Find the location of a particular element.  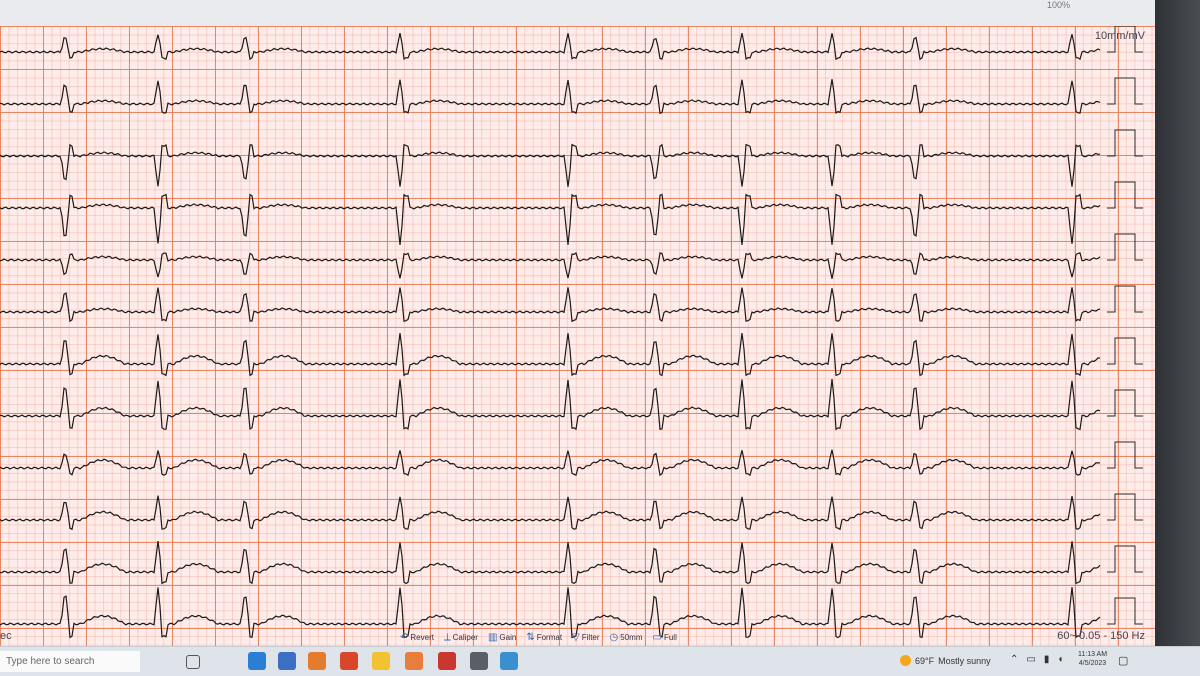

network-icon: ▭ is located at coordinates (1030, 659).